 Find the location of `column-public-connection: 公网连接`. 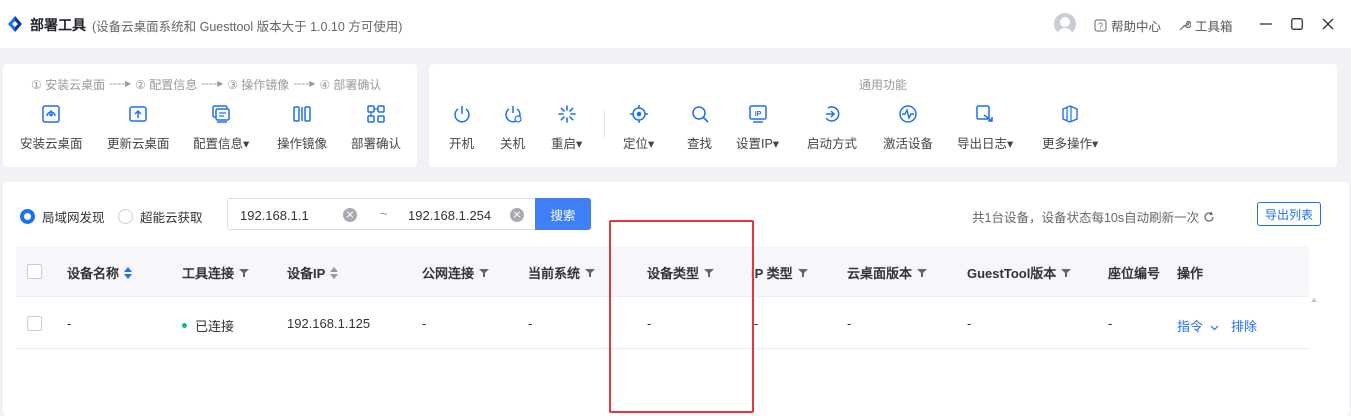

column-public-connection: 公网连接 is located at coordinates (456, 272).